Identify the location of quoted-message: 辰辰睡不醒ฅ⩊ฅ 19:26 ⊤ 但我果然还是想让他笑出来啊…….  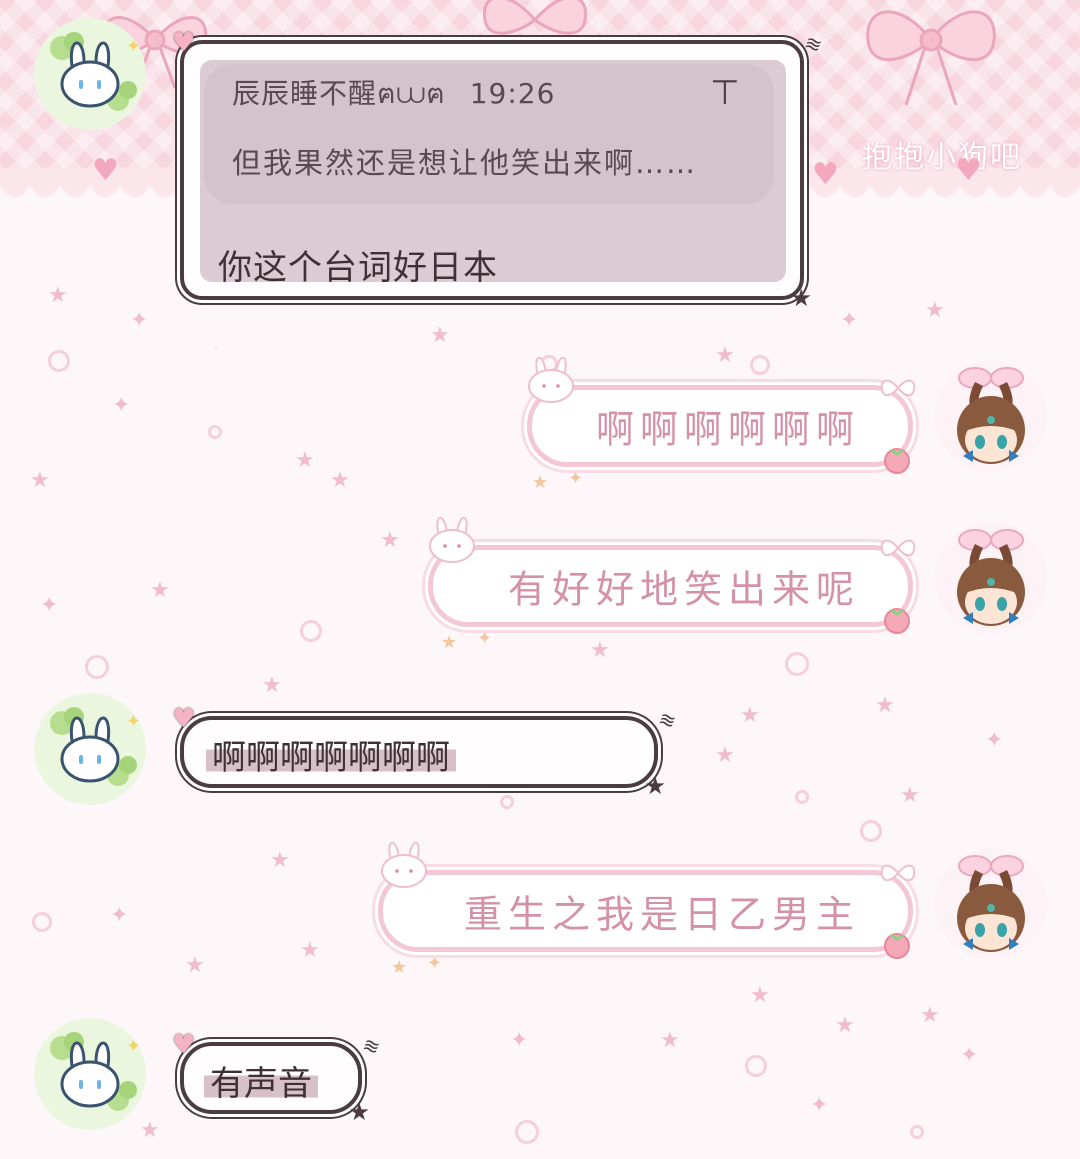
(489, 134).